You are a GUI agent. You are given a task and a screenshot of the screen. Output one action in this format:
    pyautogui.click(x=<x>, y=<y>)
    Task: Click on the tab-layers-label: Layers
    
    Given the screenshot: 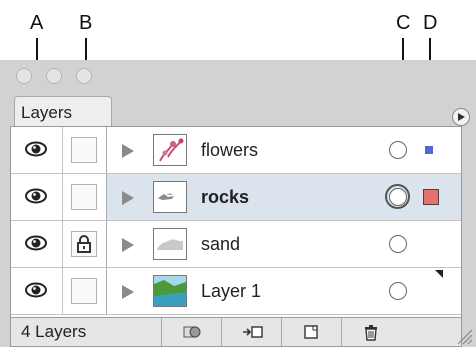 What is the action you would take?
    pyautogui.click(x=47, y=112)
    